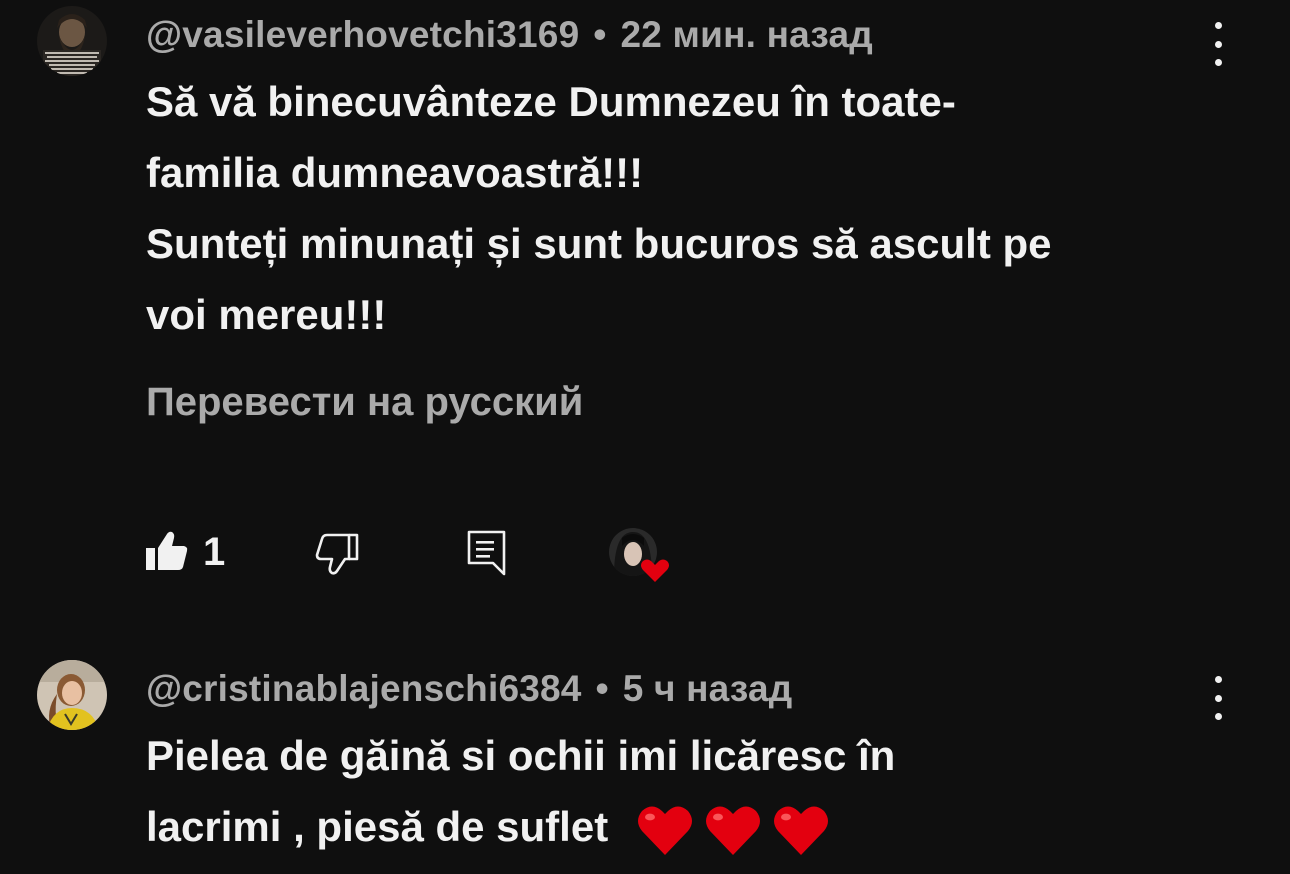 This screenshot has height=874, width=1290. I want to click on comment-meta: @vasileverhovetchi3169 • 22 мин. назад, so click(509, 35).